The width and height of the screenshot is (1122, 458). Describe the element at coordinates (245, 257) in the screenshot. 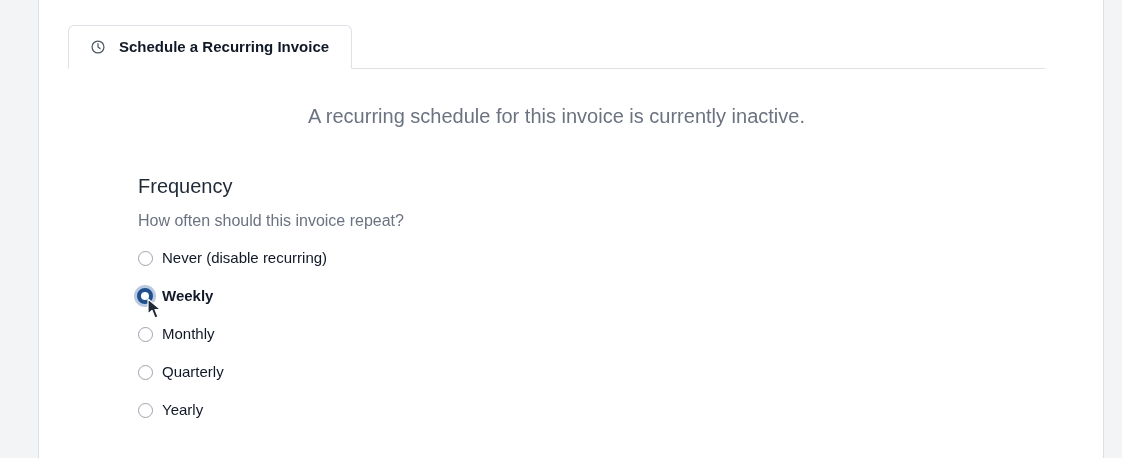

I see `radio-label: Never (disable recurring)` at that location.